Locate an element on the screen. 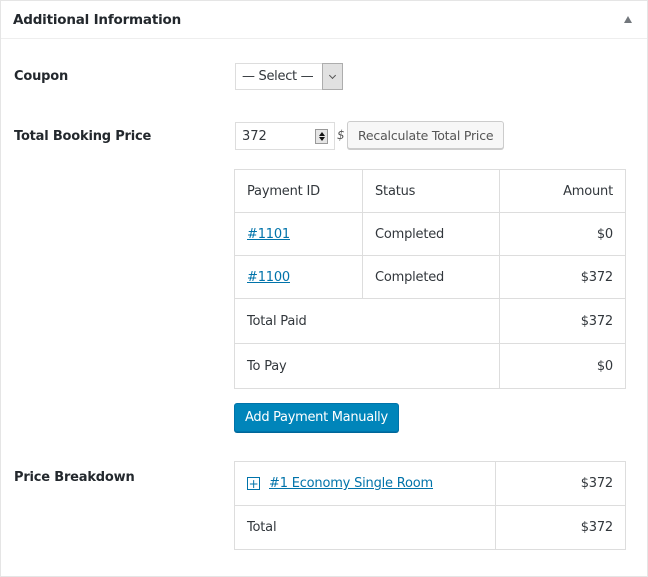 The width and height of the screenshot is (648, 577). breakdown-total-value: $372 is located at coordinates (560, 527).